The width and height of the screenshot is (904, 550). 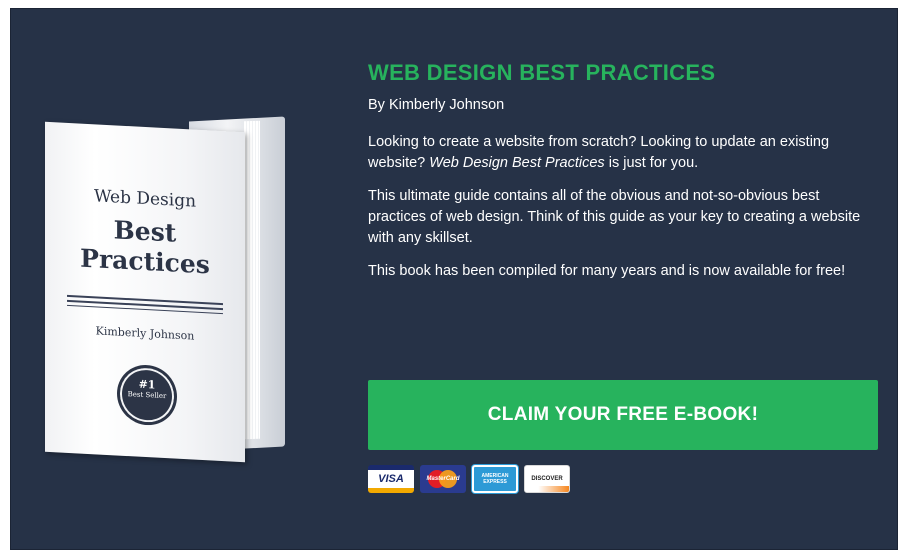 What do you see at coordinates (651, 163) in the screenshot?
I see `intro-tail: is just for you.` at bounding box center [651, 163].